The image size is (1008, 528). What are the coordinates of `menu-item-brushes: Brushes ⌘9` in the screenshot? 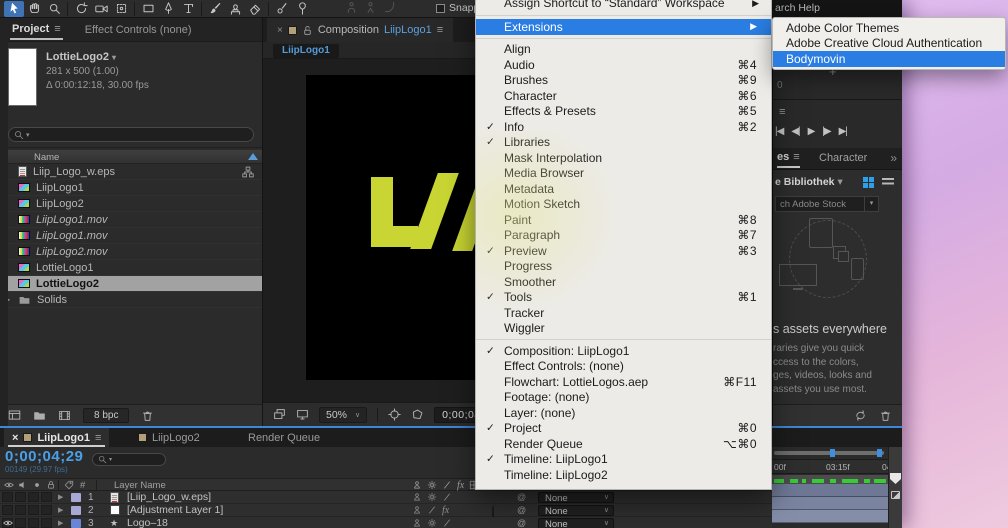 It's located at (623, 81).